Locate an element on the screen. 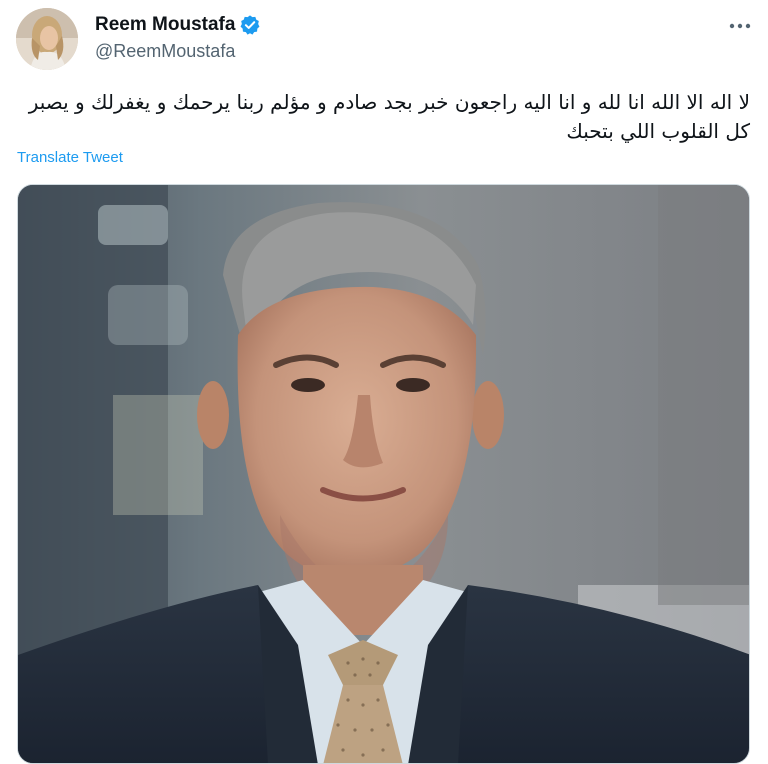 The image size is (768, 764). avatar-photo-icon is located at coordinates (47, 39).